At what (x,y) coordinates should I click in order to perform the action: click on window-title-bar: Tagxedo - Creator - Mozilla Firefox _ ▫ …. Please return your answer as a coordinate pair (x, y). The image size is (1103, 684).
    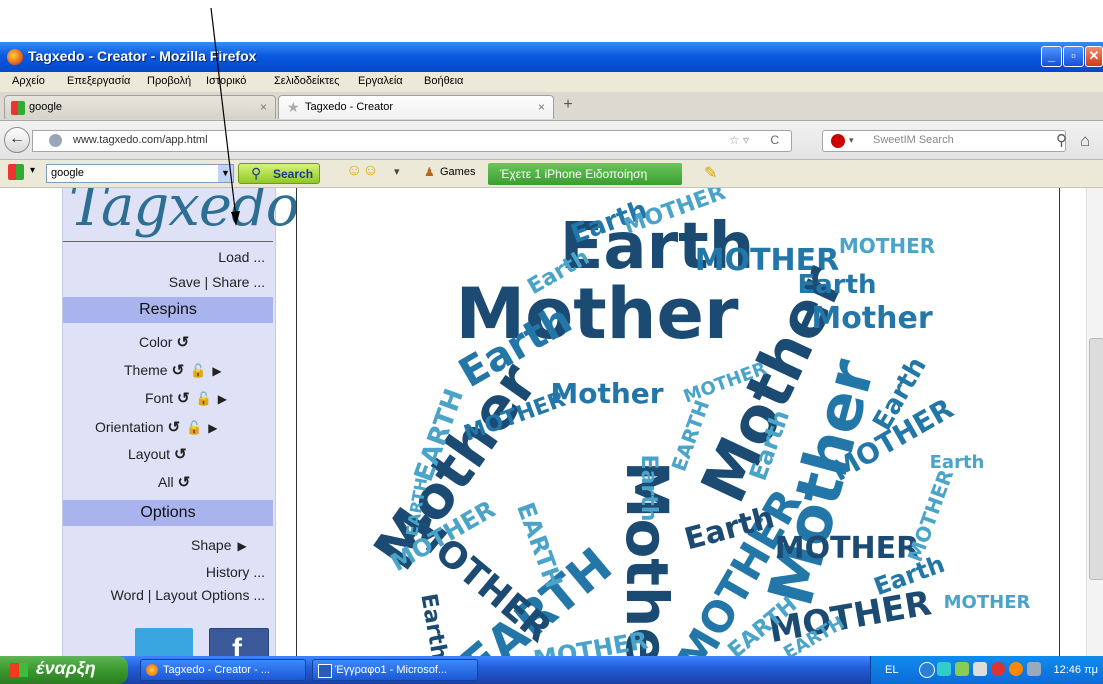
    Looking at the image, I should click on (551, 57).